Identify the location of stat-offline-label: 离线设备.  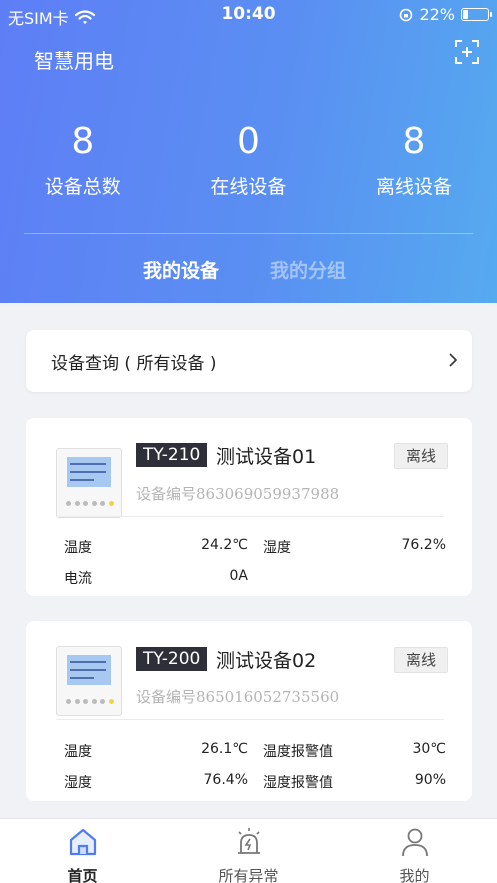
(413, 187).